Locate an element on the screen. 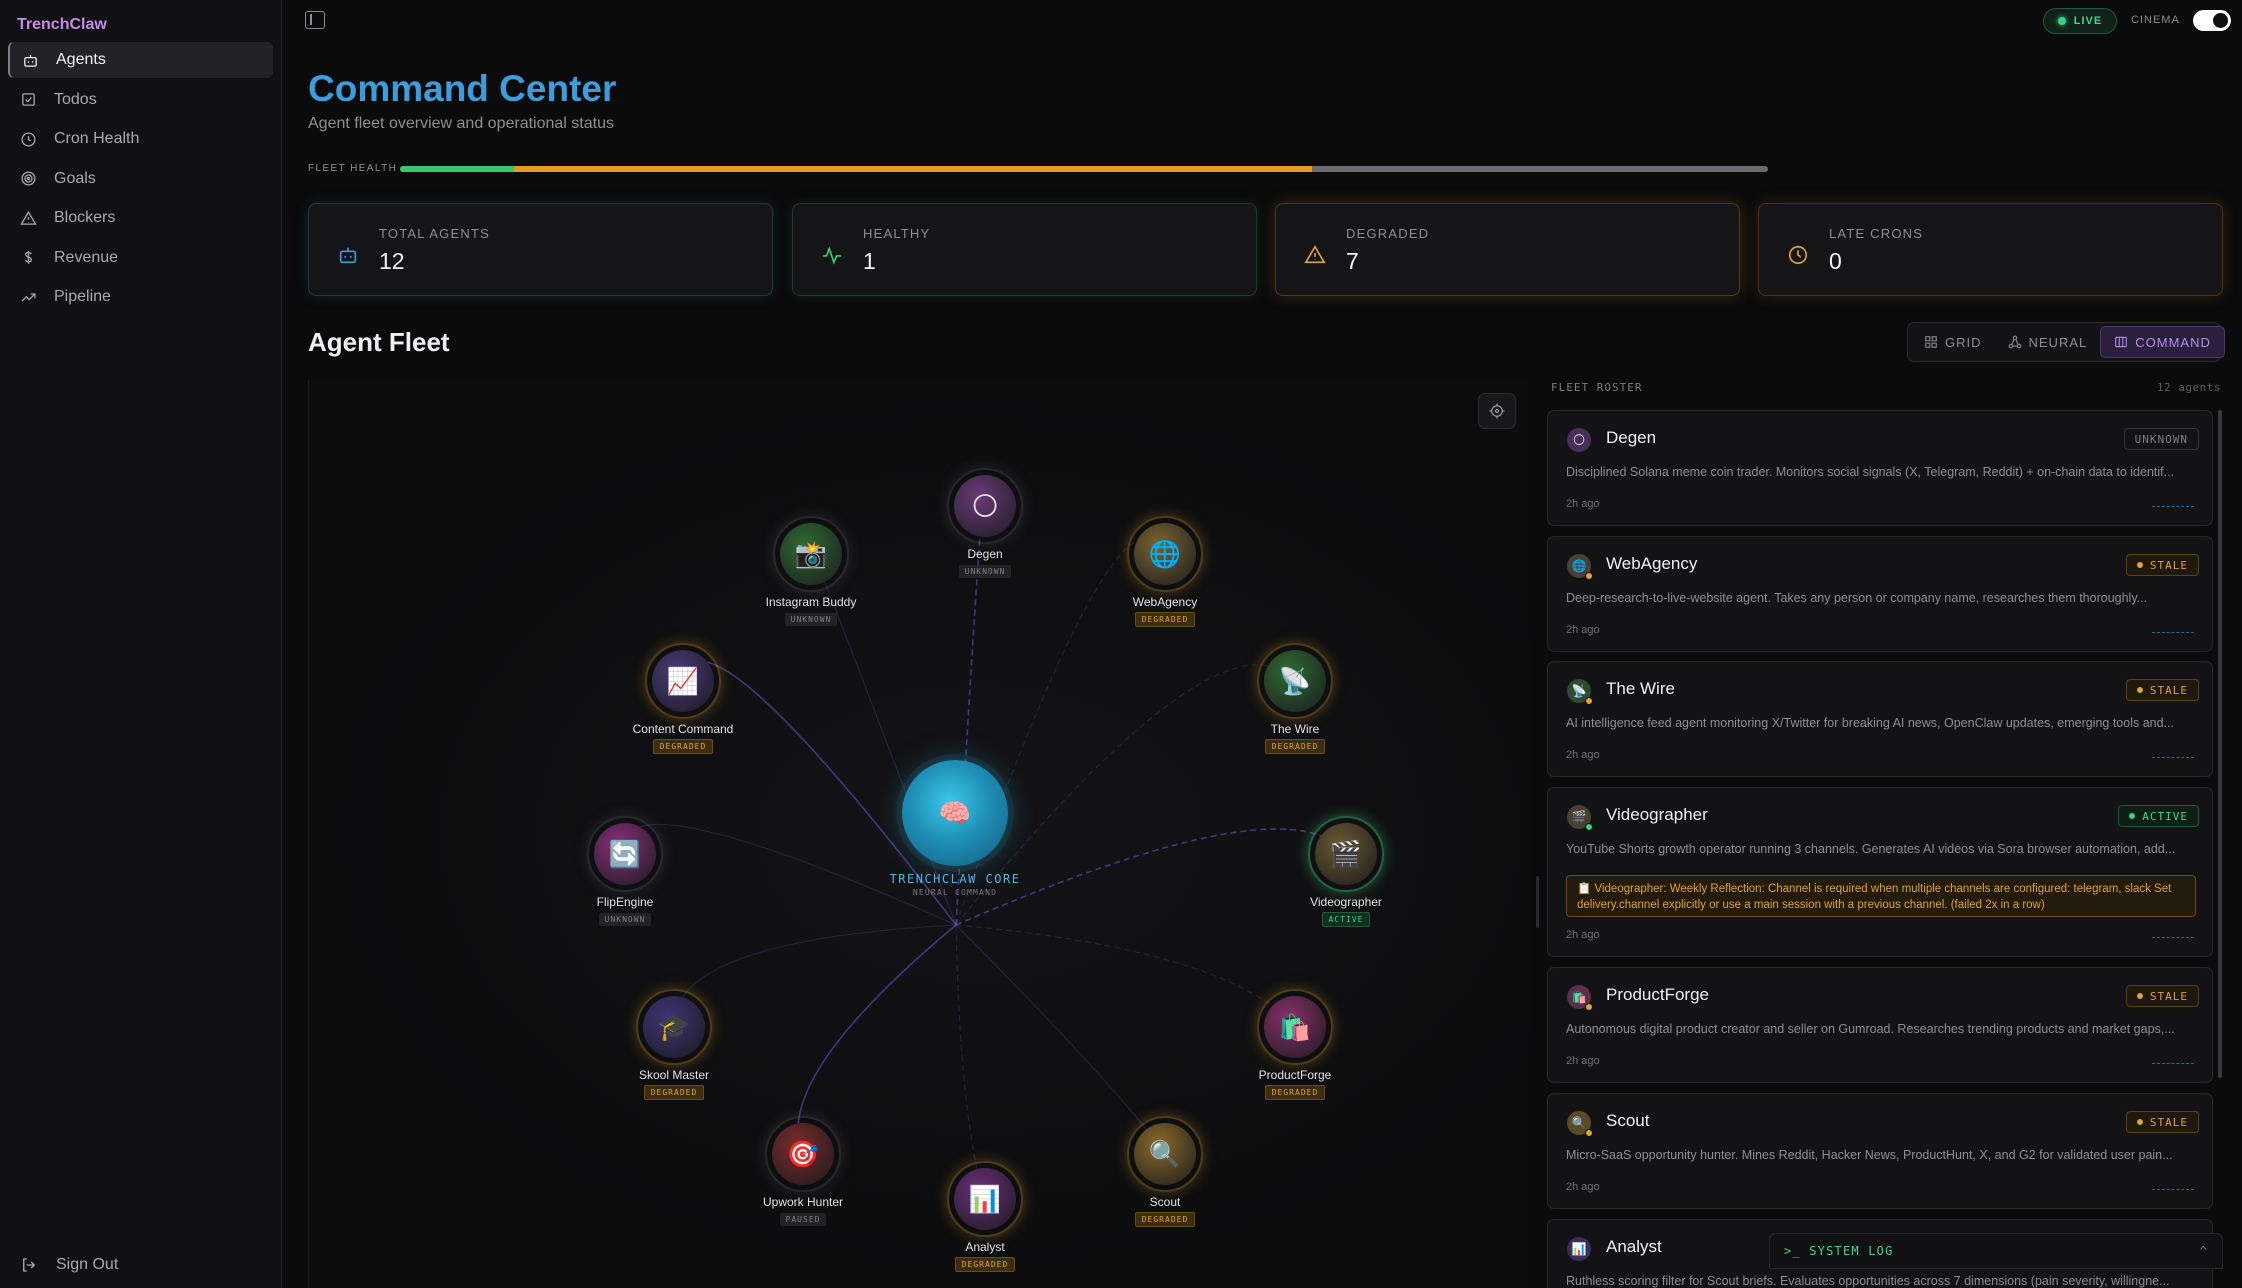  agent-node-analyst: 📊 Analyst DEGRADED is located at coordinates (985, 1216).